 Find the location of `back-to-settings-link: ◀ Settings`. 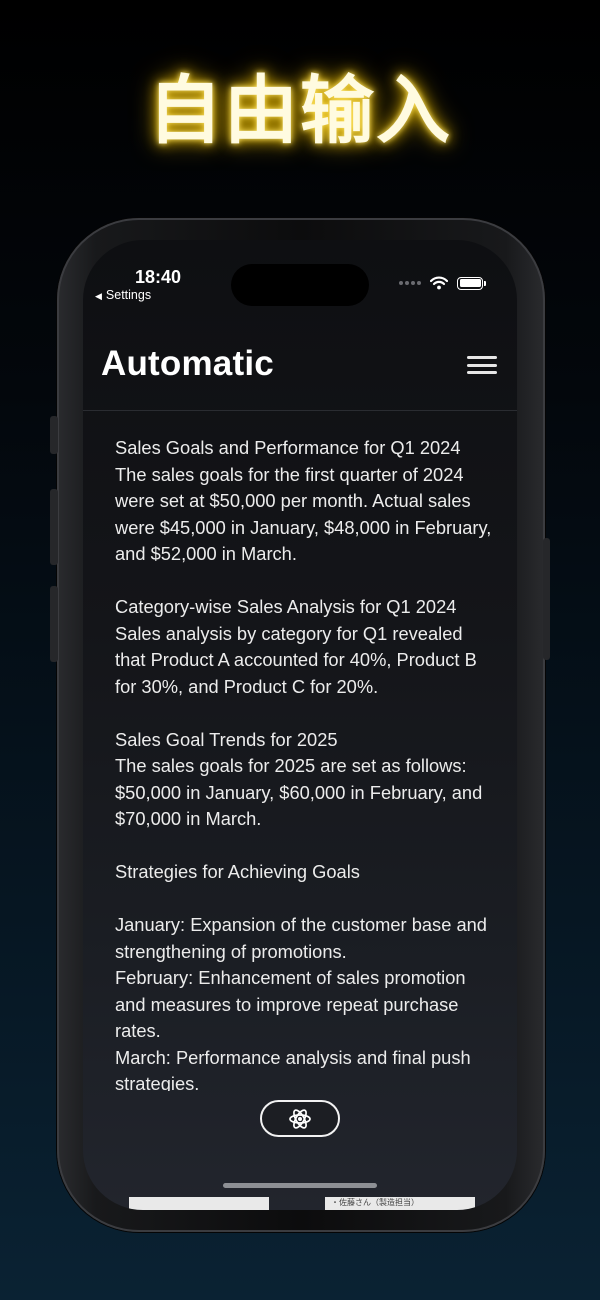

back-to-settings-link: ◀ Settings is located at coordinates (123, 295).